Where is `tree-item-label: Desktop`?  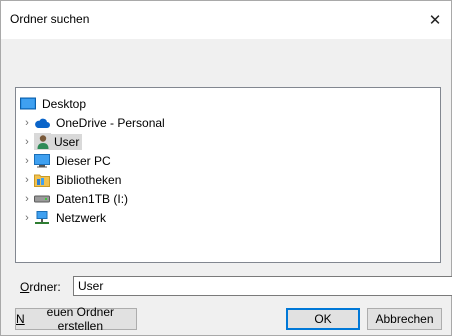 tree-item-label: Desktop is located at coordinates (64, 103).